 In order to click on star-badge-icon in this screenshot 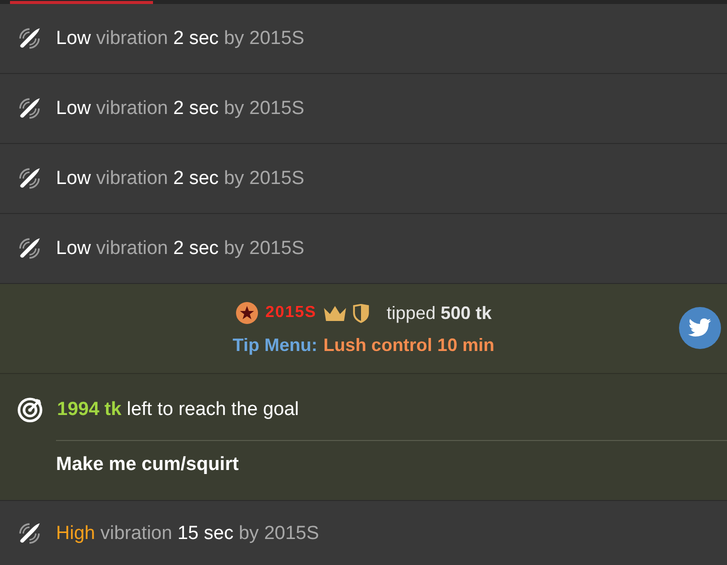, I will do `click(247, 313)`.